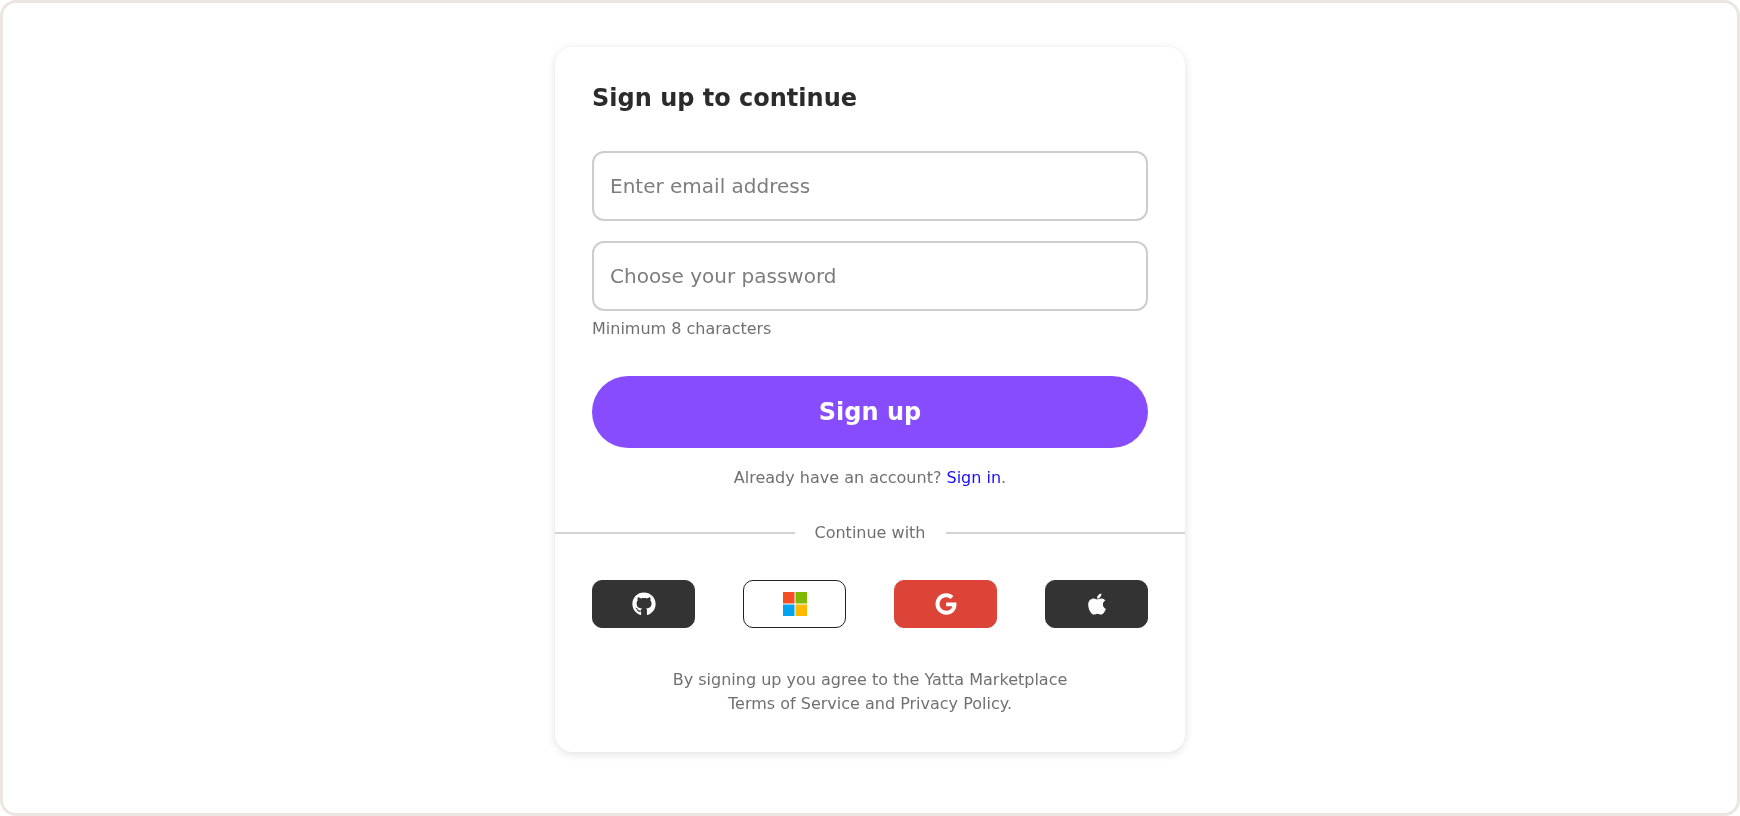  What do you see at coordinates (945, 604) in the screenshot?
I see `google-icon` at bounding box center [945, 604].